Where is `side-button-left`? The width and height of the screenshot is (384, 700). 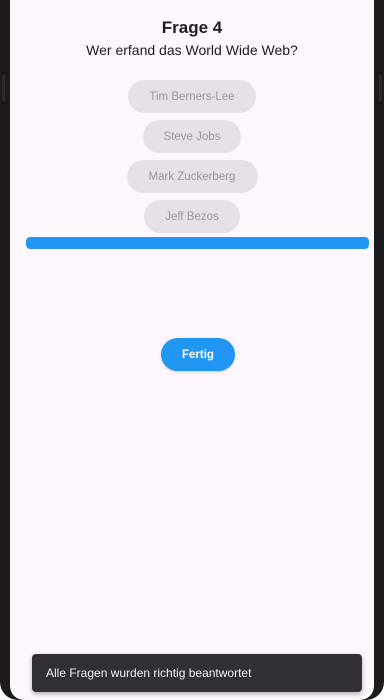 side-button-left is located at coordinates (3, 88).